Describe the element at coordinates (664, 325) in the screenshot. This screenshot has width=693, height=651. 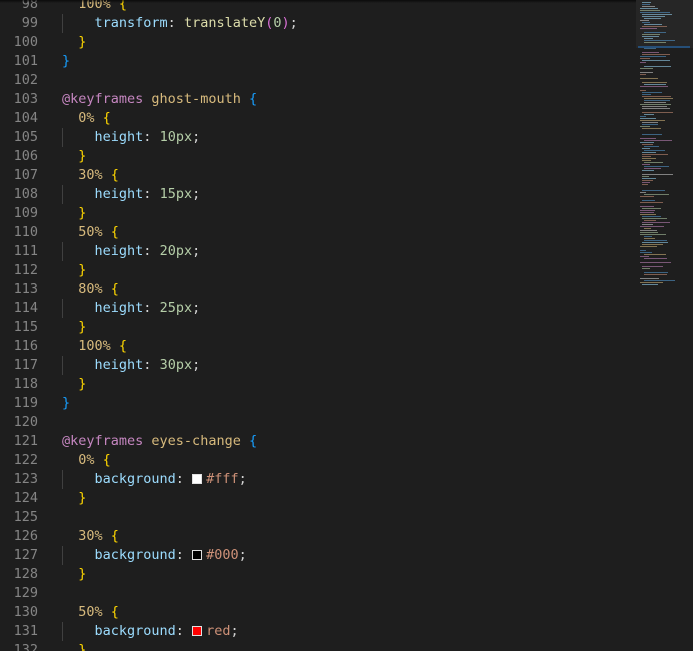
I see `minimap` at that location.